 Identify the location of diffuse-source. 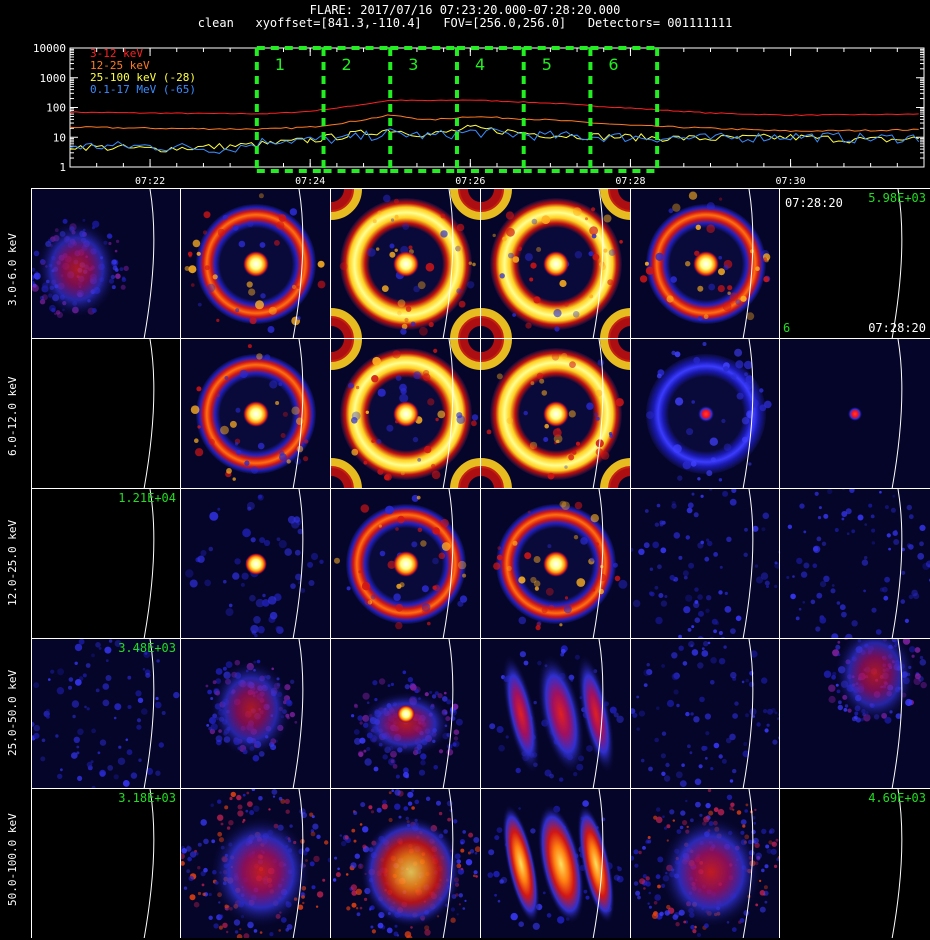
(711, 872).